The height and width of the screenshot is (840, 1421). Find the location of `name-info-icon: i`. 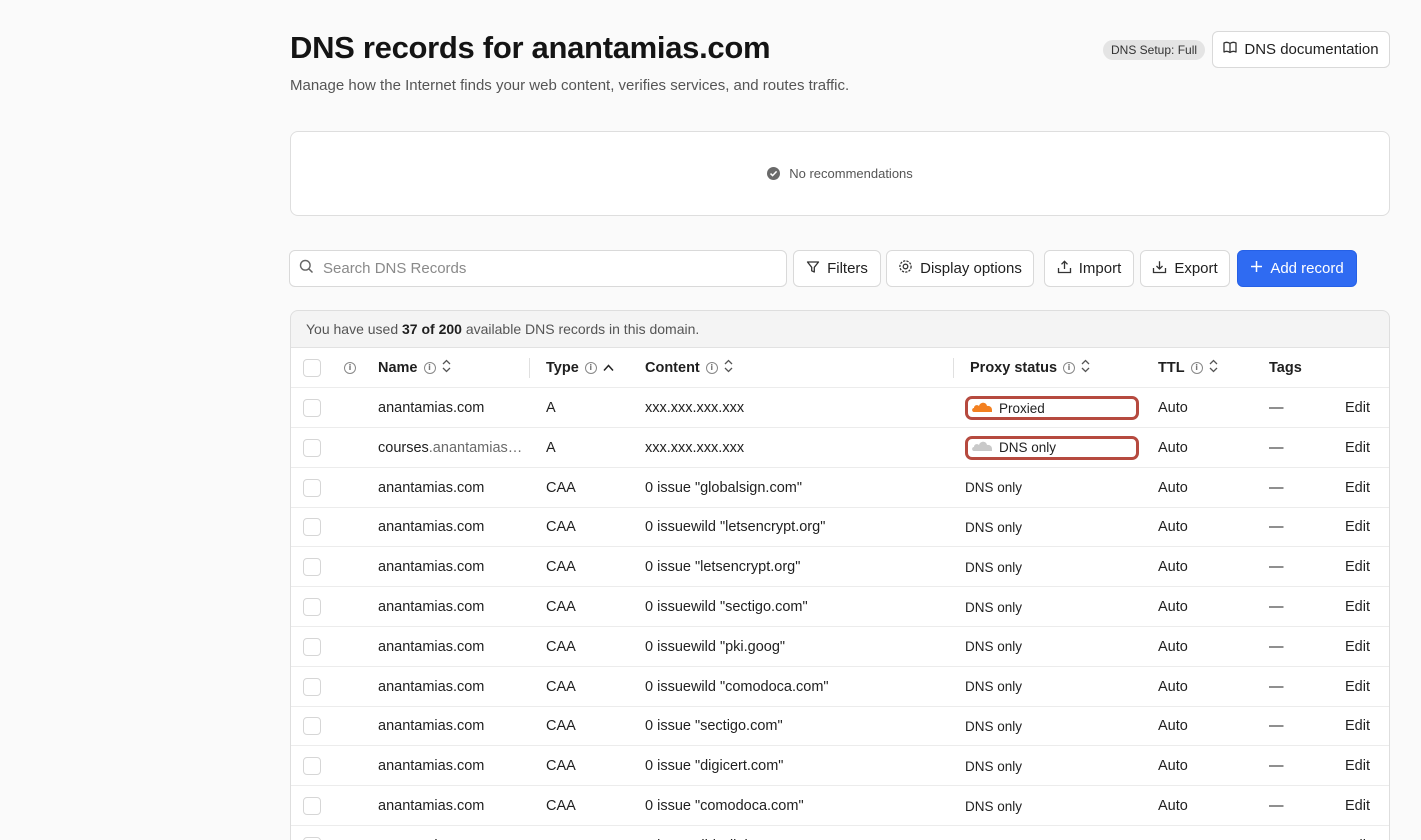

name-info-icon: i is located at coordinates (429, 368).